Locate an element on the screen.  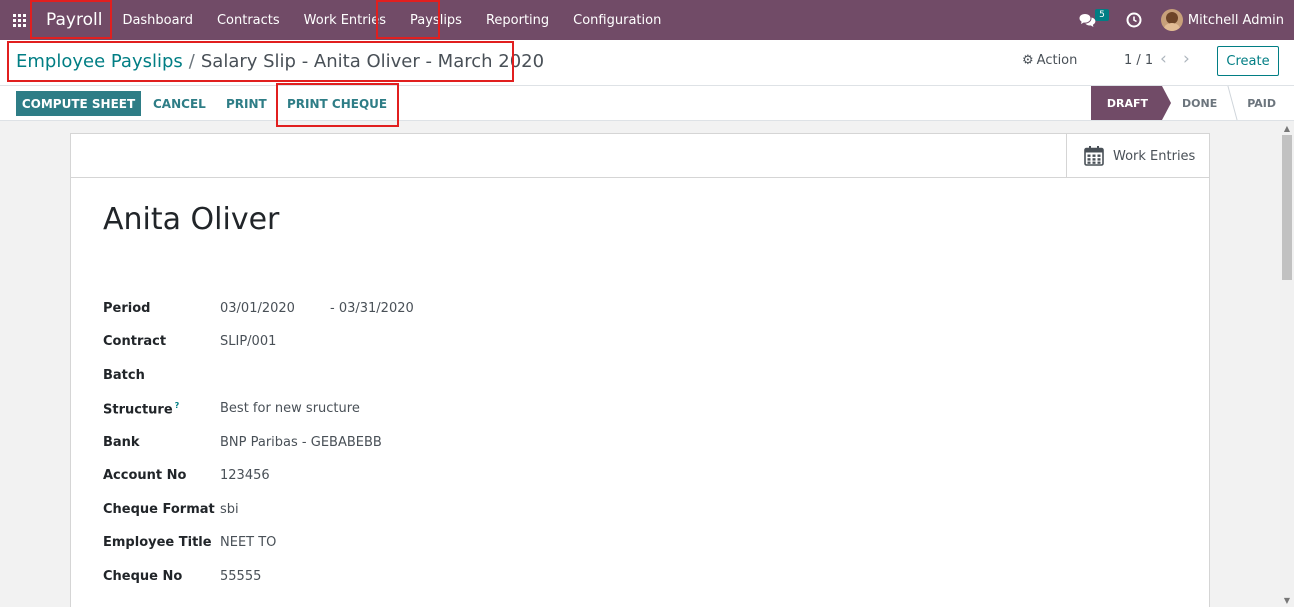
cheque-no-input: 55555 is located at coordinates (240, 576).